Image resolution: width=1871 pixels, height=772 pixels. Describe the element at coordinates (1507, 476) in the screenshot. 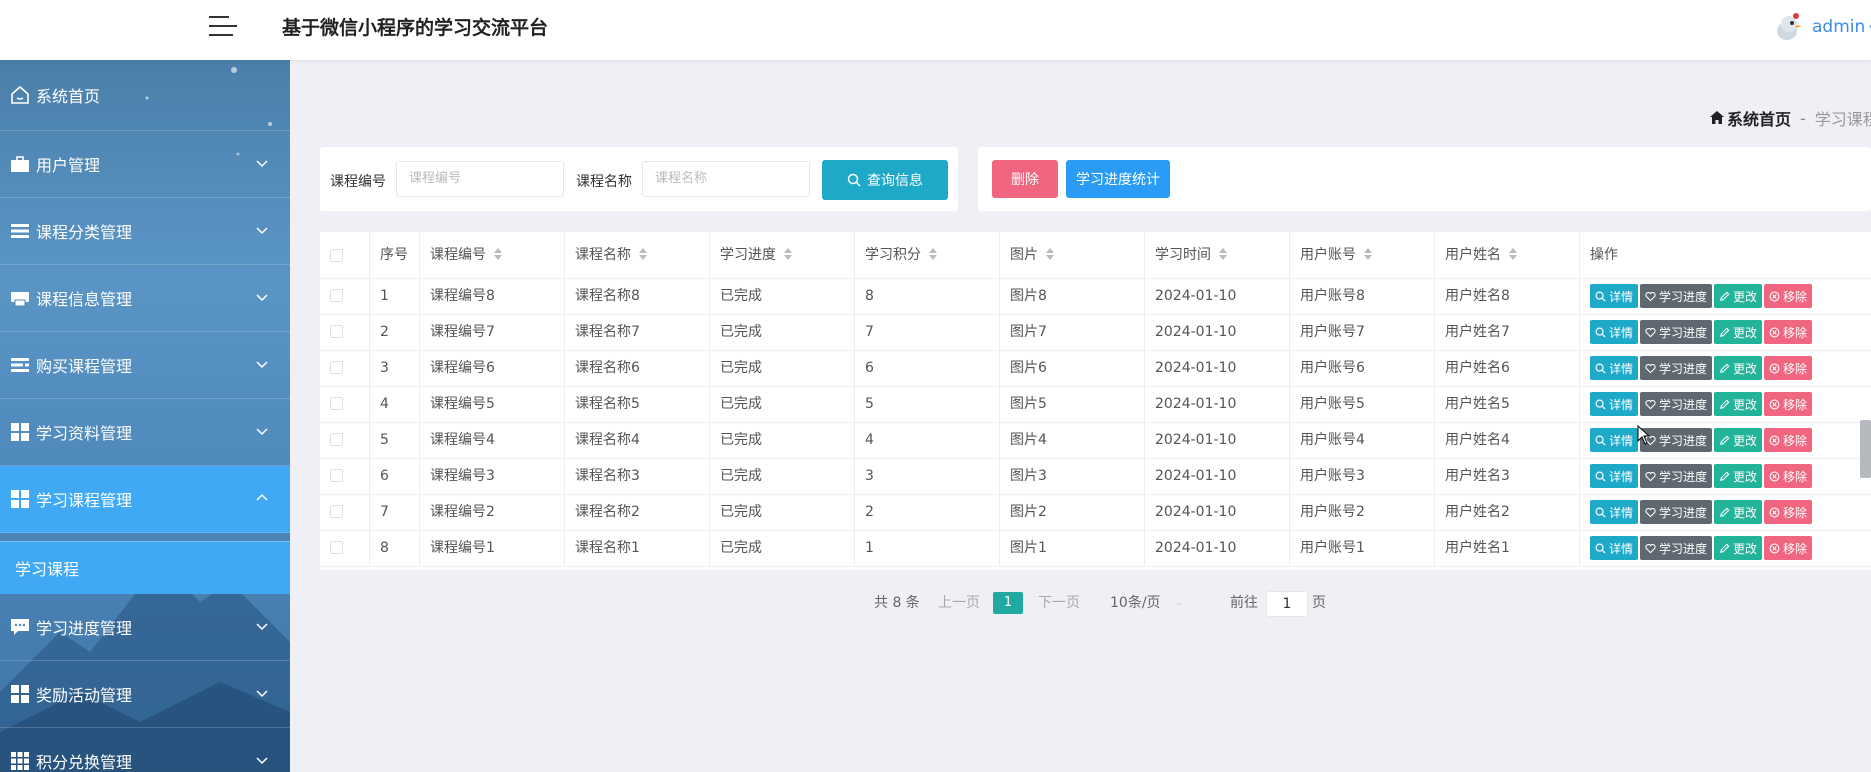

I see `cell-username: 用户姓名3` at that location.